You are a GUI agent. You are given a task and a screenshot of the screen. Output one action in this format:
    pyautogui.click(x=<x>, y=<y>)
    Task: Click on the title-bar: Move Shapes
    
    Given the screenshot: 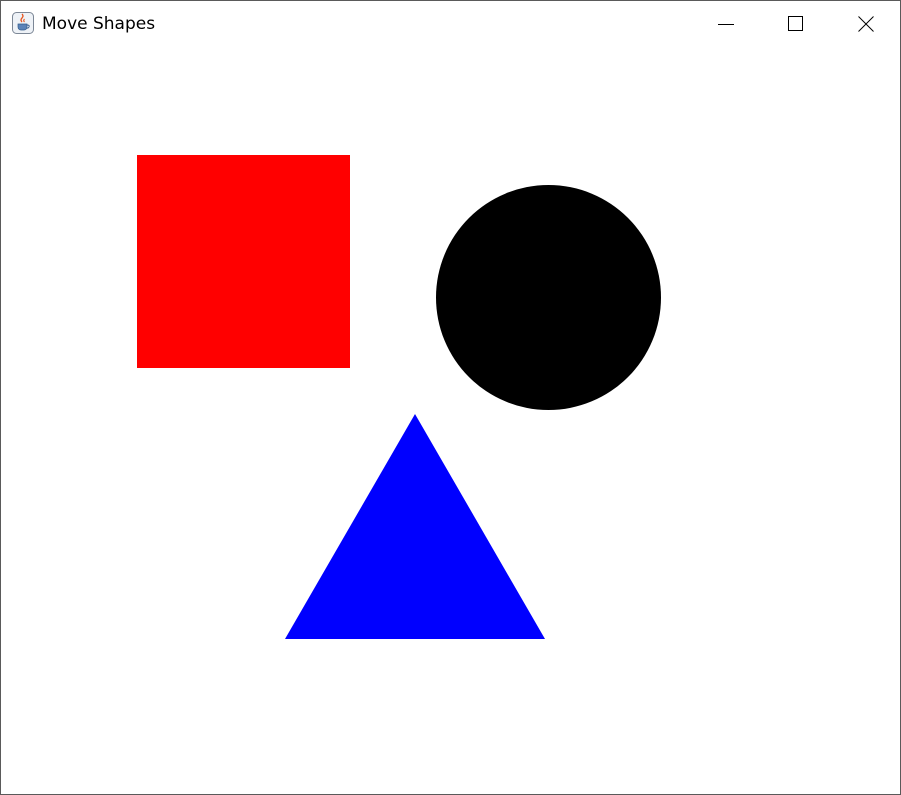 What is the action you would take?
    pyautogui.click(x=450, y=23)
    